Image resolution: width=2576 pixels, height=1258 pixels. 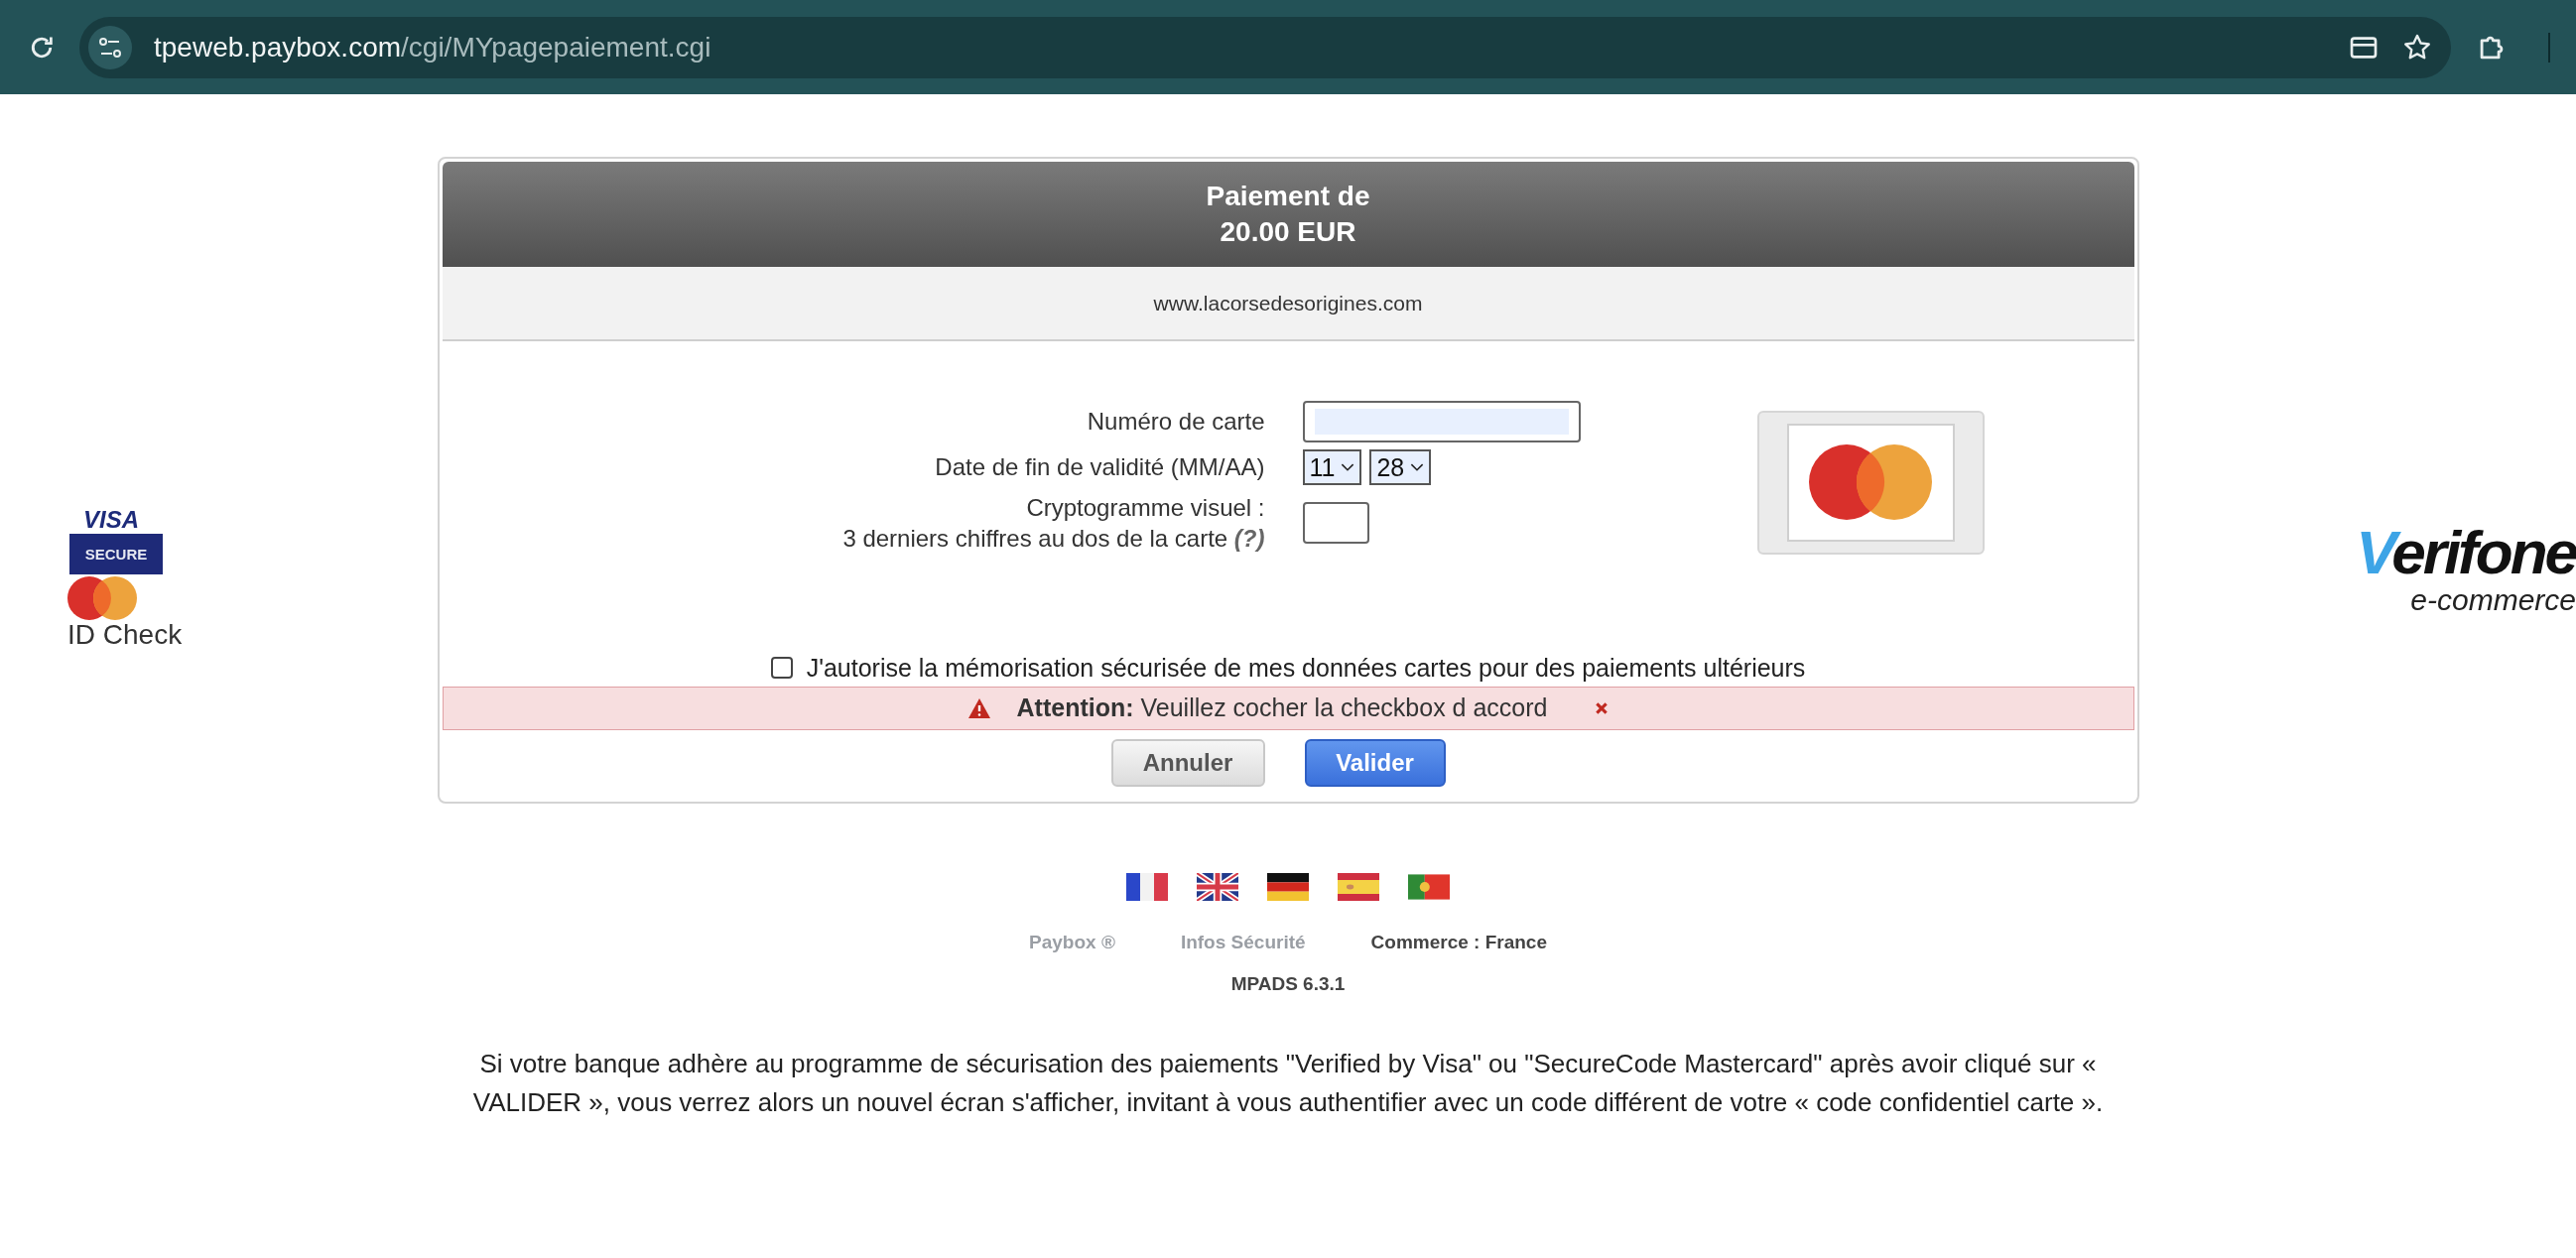 What do you see at coordinates (1288, 983) in the screenshot?
I see `version-text: MPADS 6.3.1` at bounding box center [1288, 983].